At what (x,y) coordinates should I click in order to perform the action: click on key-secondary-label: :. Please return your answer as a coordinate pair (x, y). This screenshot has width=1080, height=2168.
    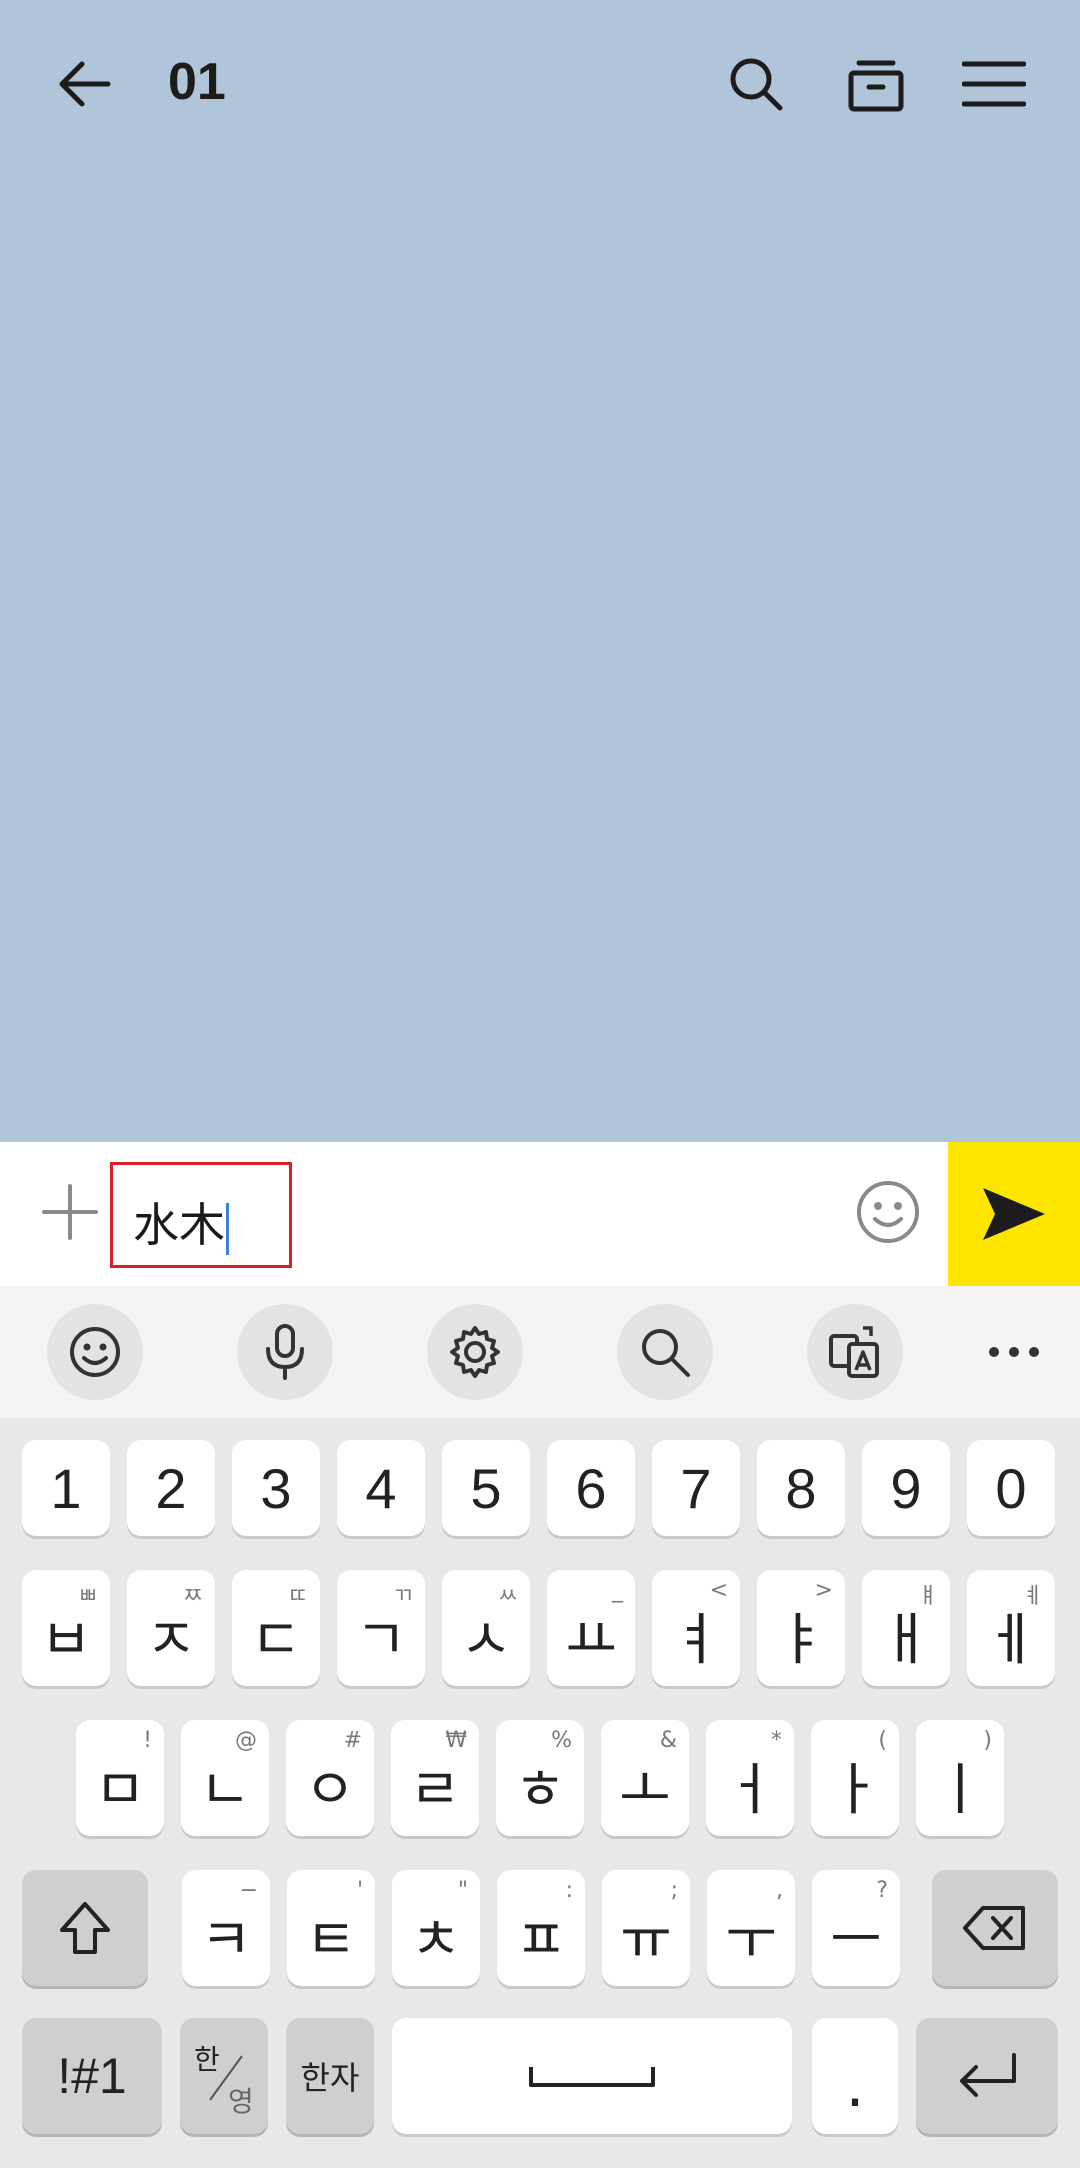
    Looking at the image, I should click on (569, 1890).